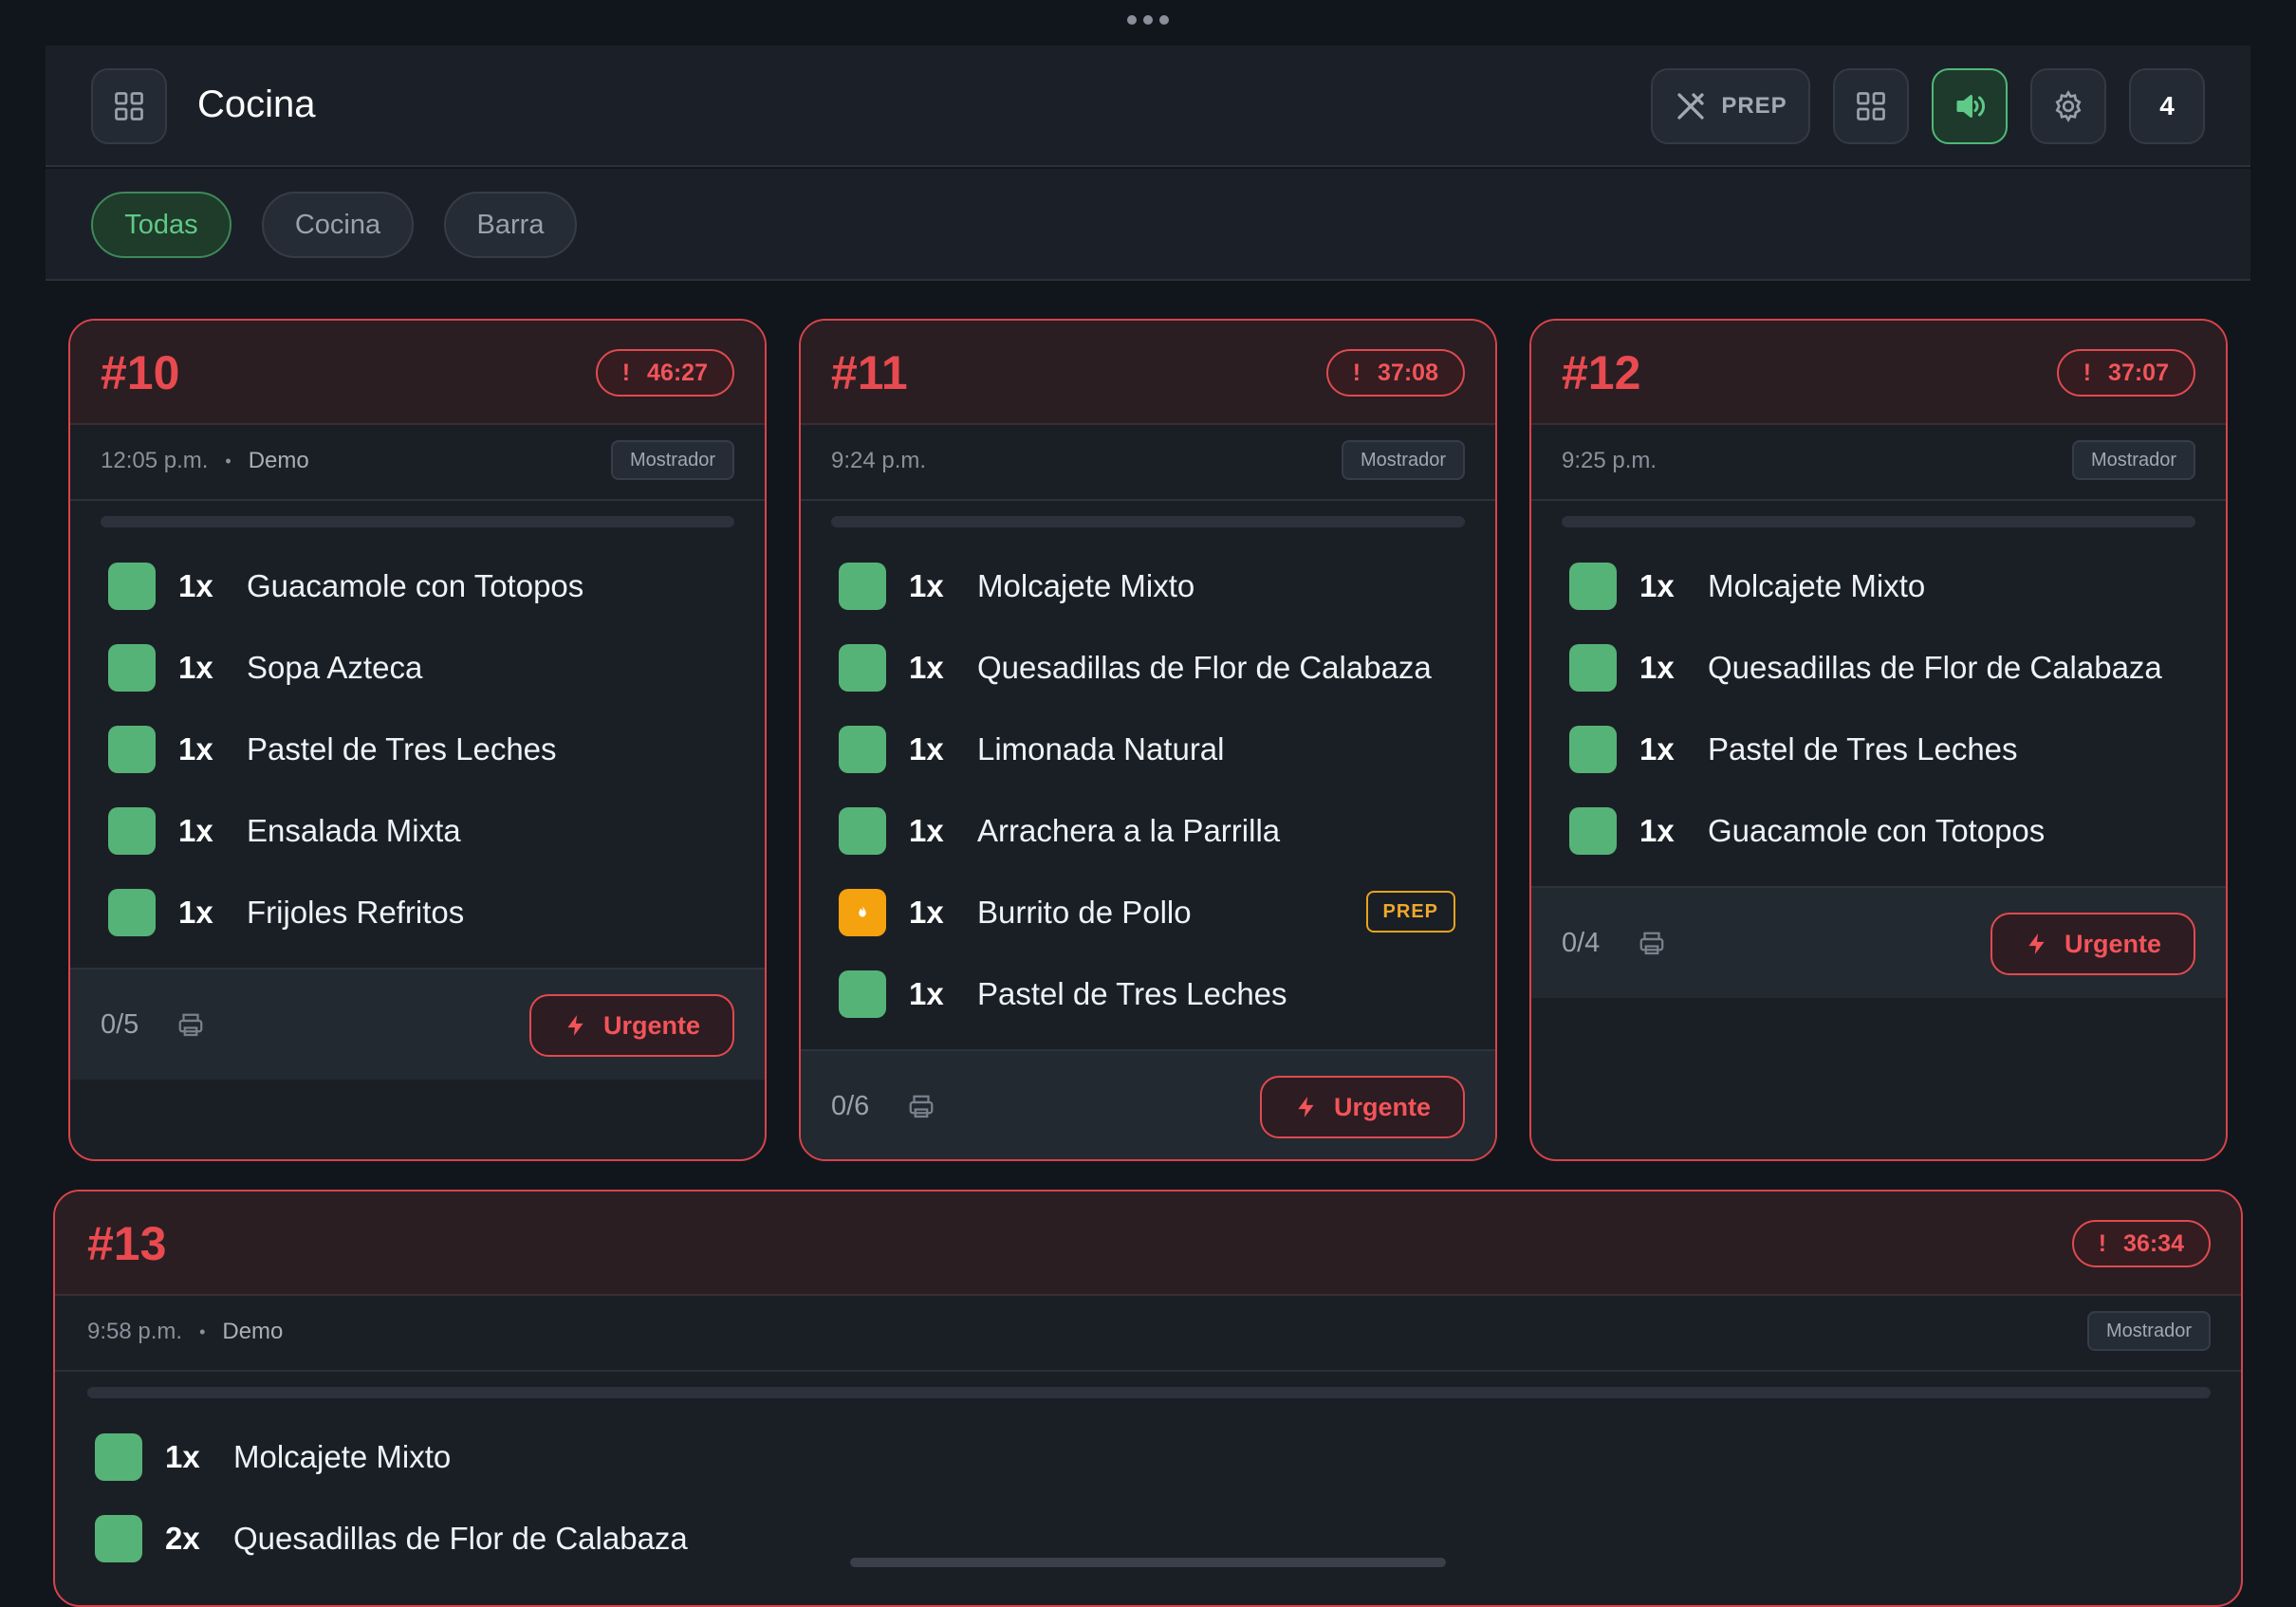  Describe the element at coordinates (417, 1024) in the screenshot. I see `order-footer: 0/5 Urgente` at that location.